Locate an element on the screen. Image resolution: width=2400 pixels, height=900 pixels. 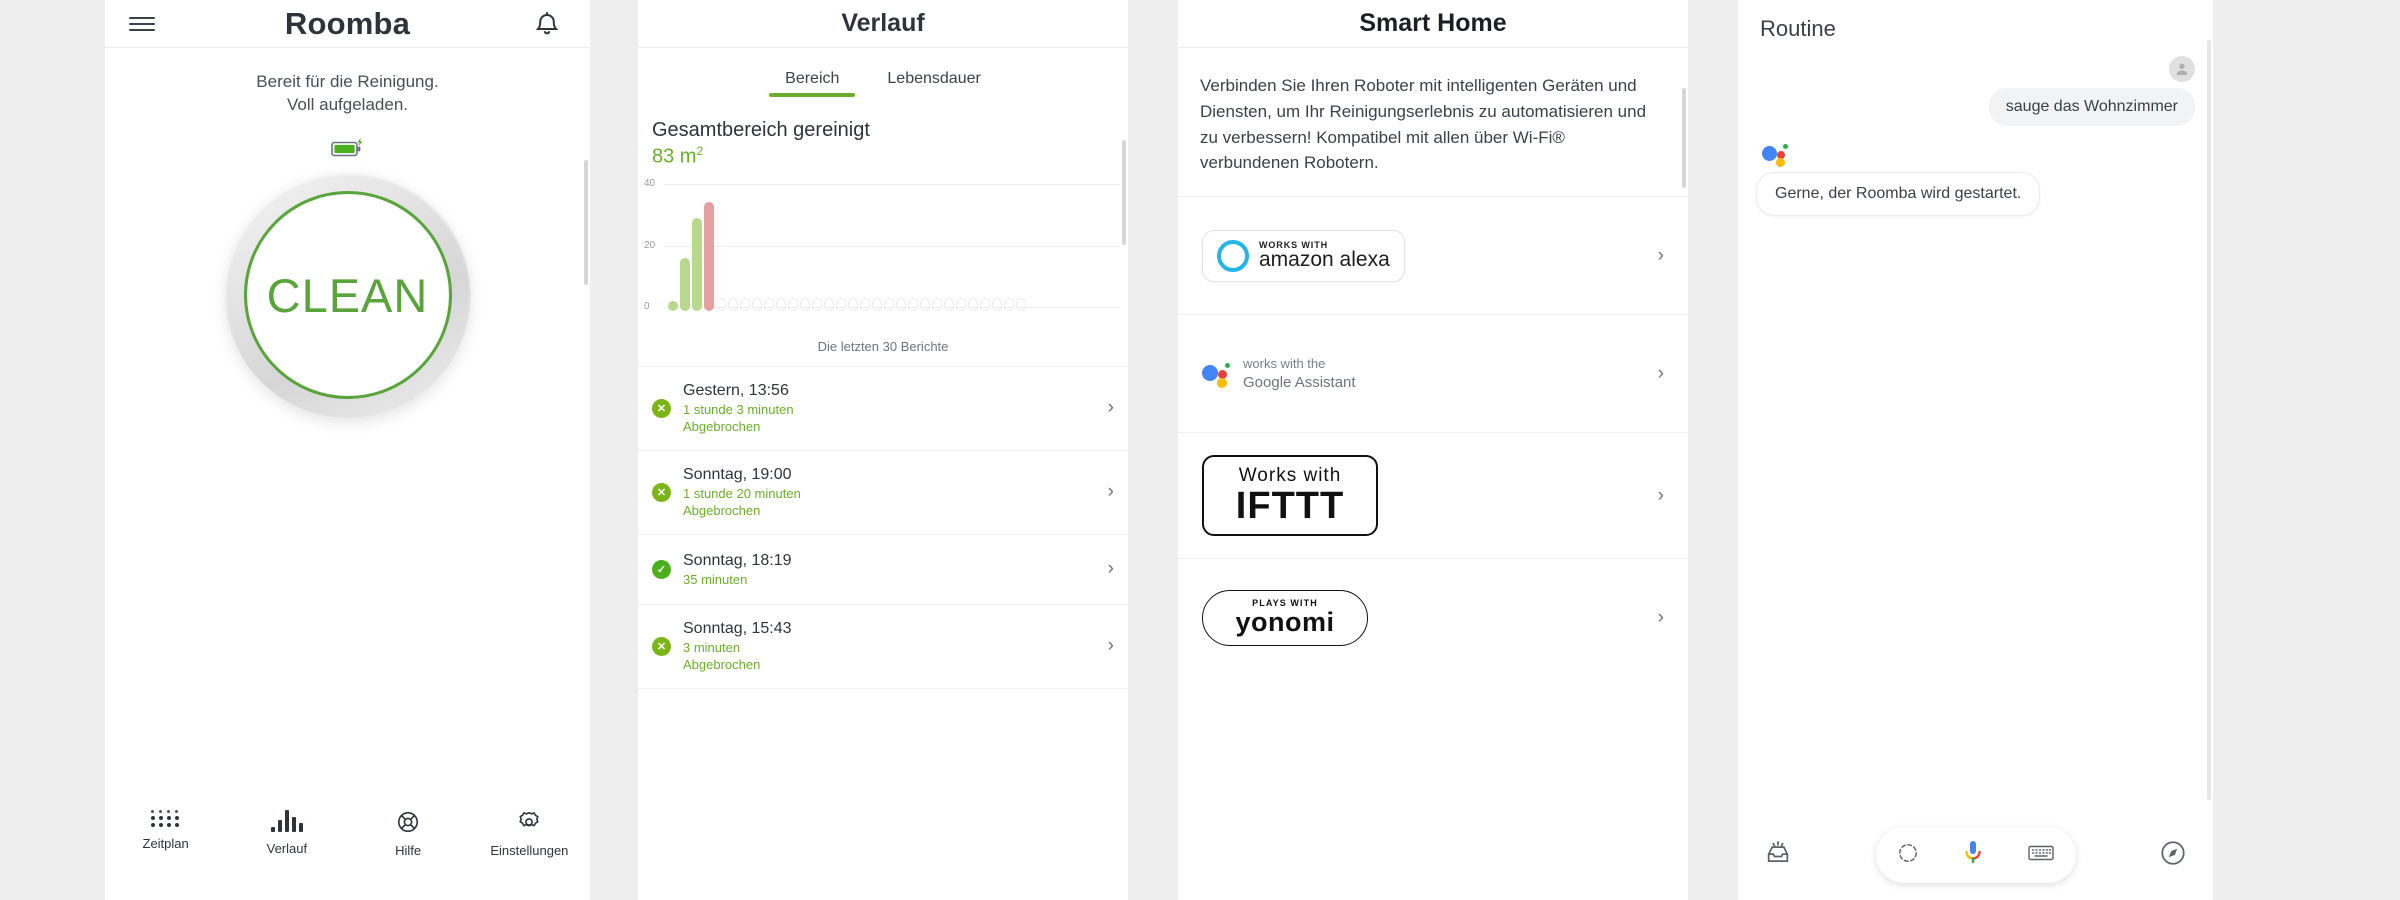
history-row-text: Sonntag, 15:43 3 minuten Abgebrochen is located at coordinates (889, 646).